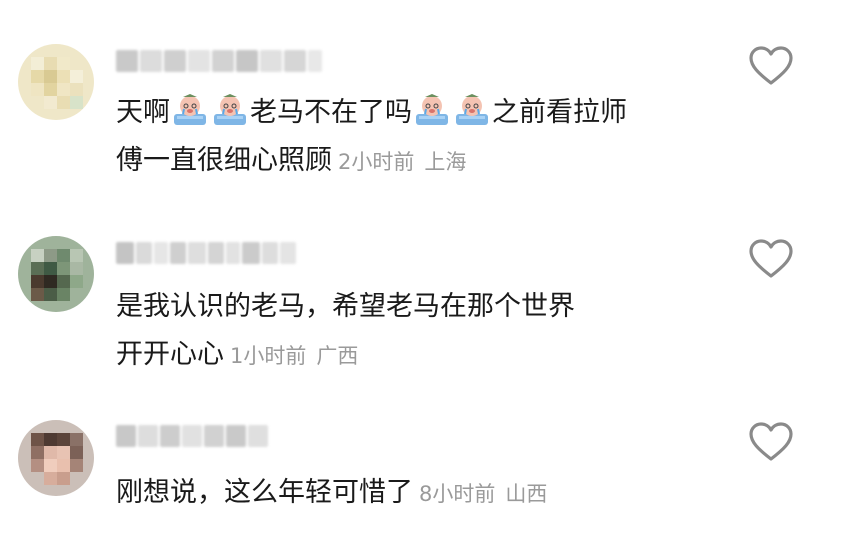 The height and width of the screenshot is (541, 843). I want to click on comment-location: 上海, so click(445, 162).